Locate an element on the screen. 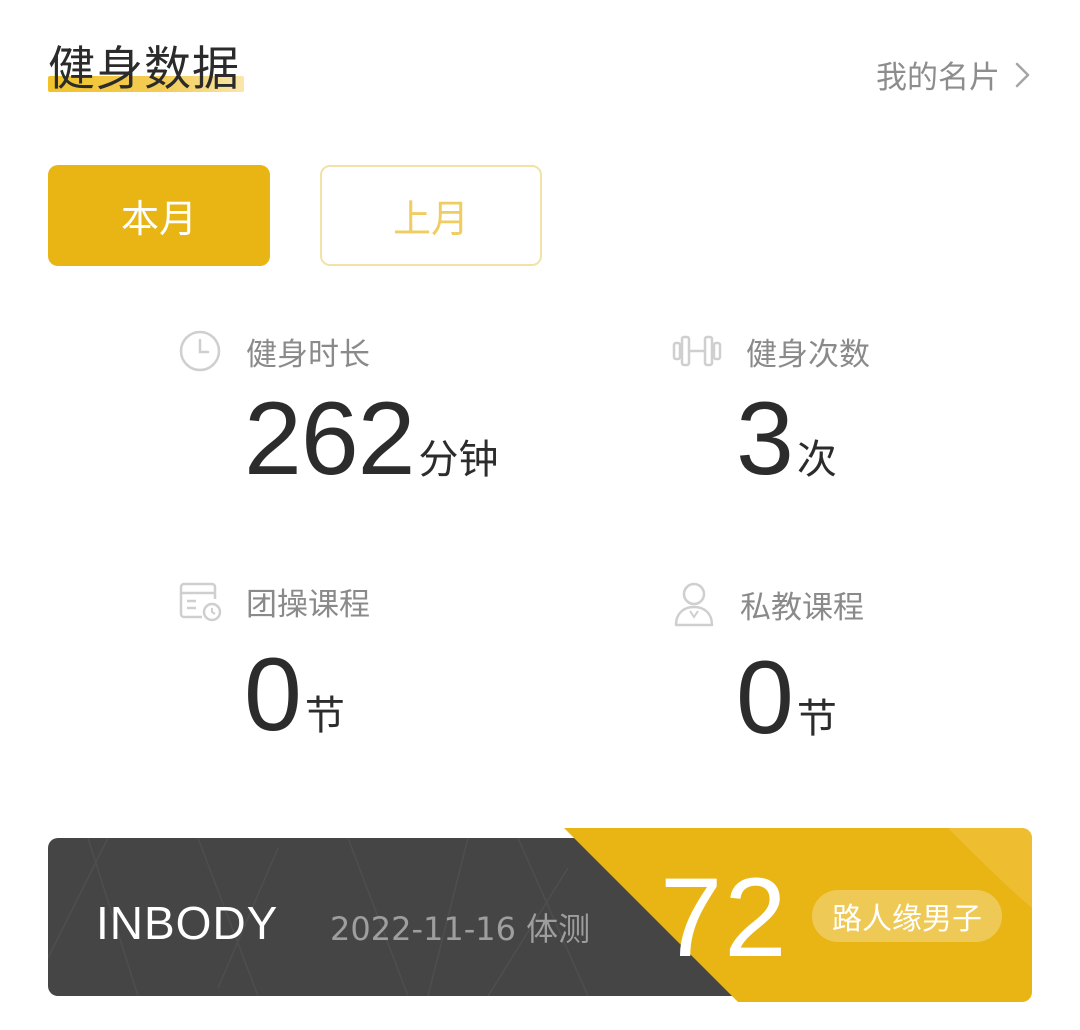  stat-duration: 健身时长 262 分钟 is located at coordinates (338, 409).